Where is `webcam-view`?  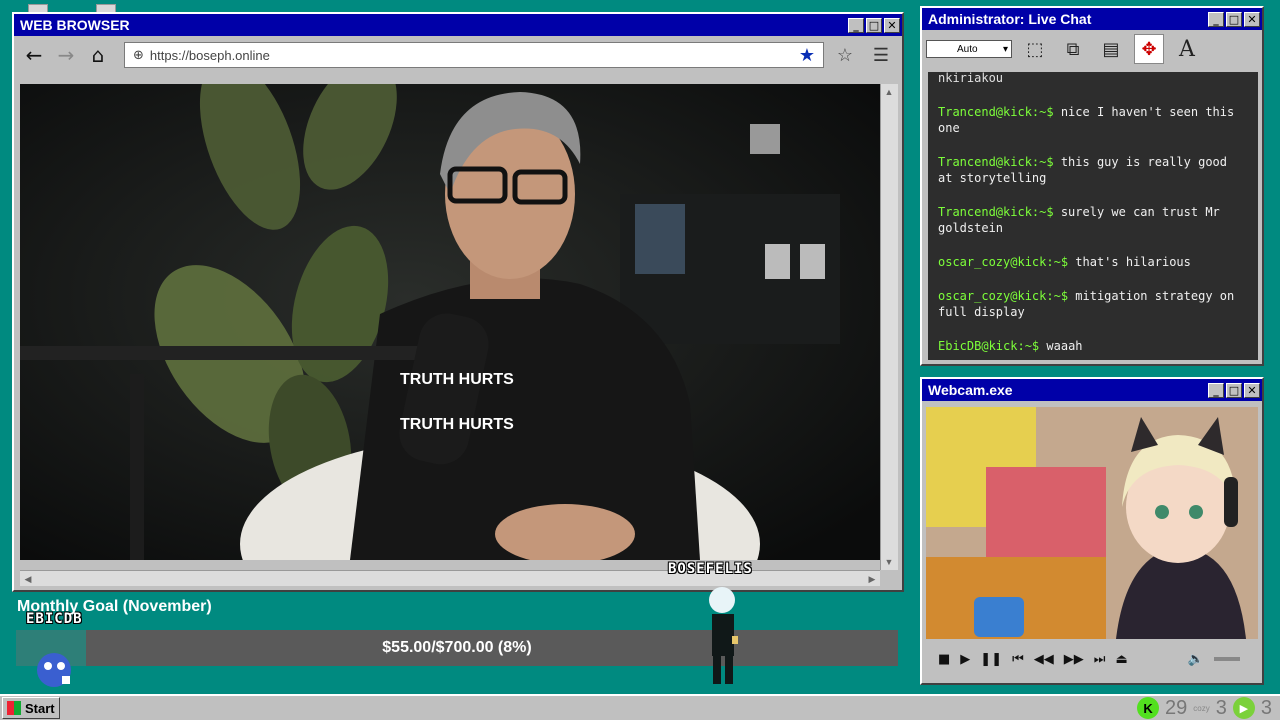 webcam-view is located at coordinates (1092, 523).